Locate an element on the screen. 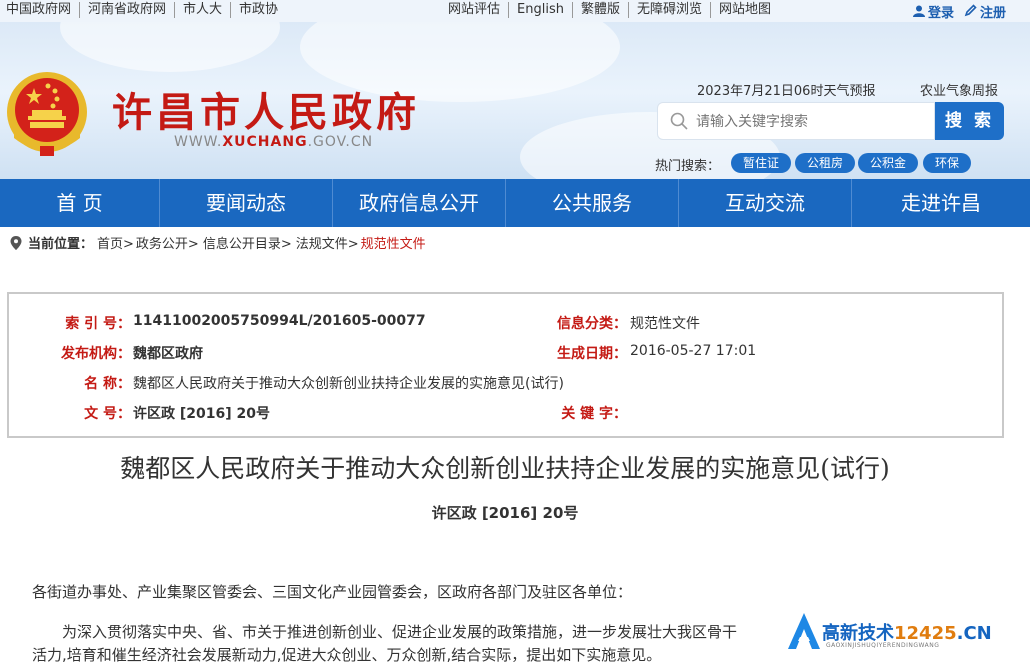 This screenshot has height=665, width=1030. breadcrumb-current: 规范性文件 is located at coordinates (393, 242).